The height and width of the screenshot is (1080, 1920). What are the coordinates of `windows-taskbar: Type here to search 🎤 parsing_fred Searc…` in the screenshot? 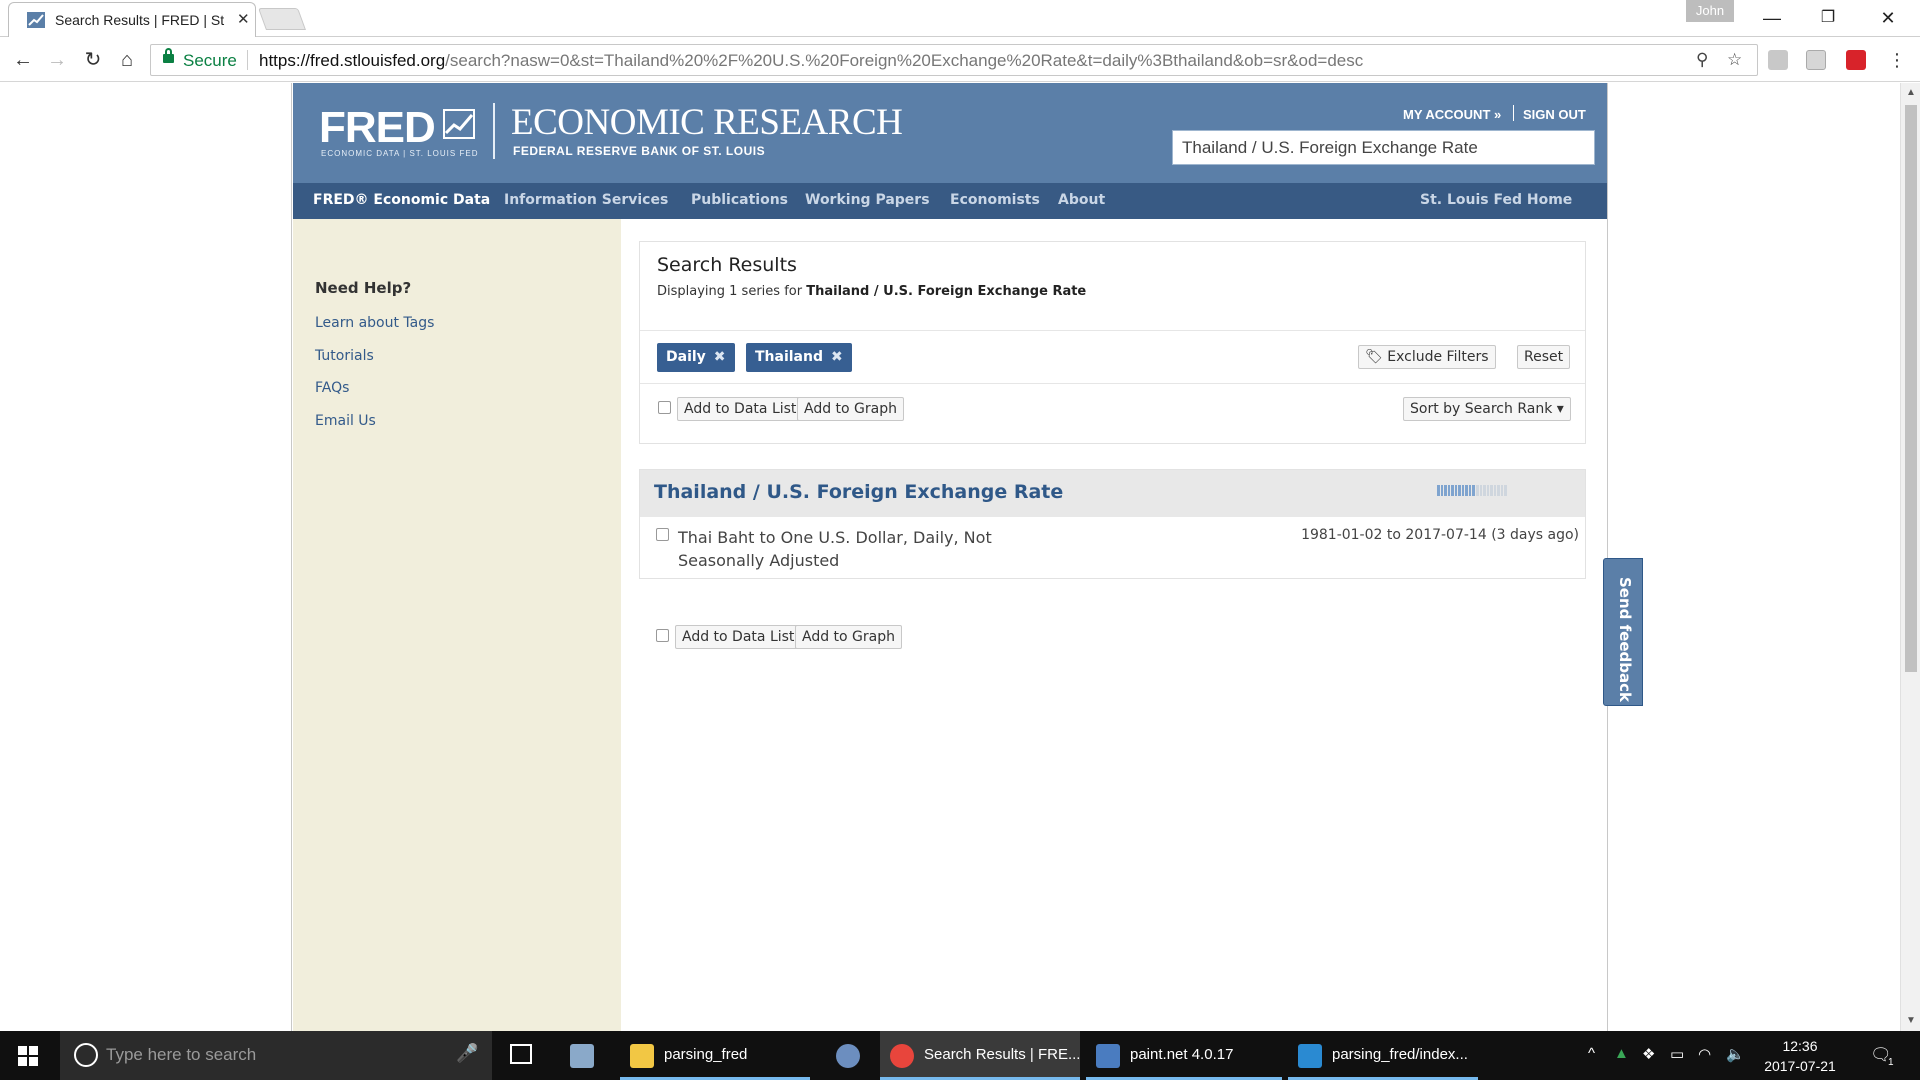 It's located at (960, 1055).